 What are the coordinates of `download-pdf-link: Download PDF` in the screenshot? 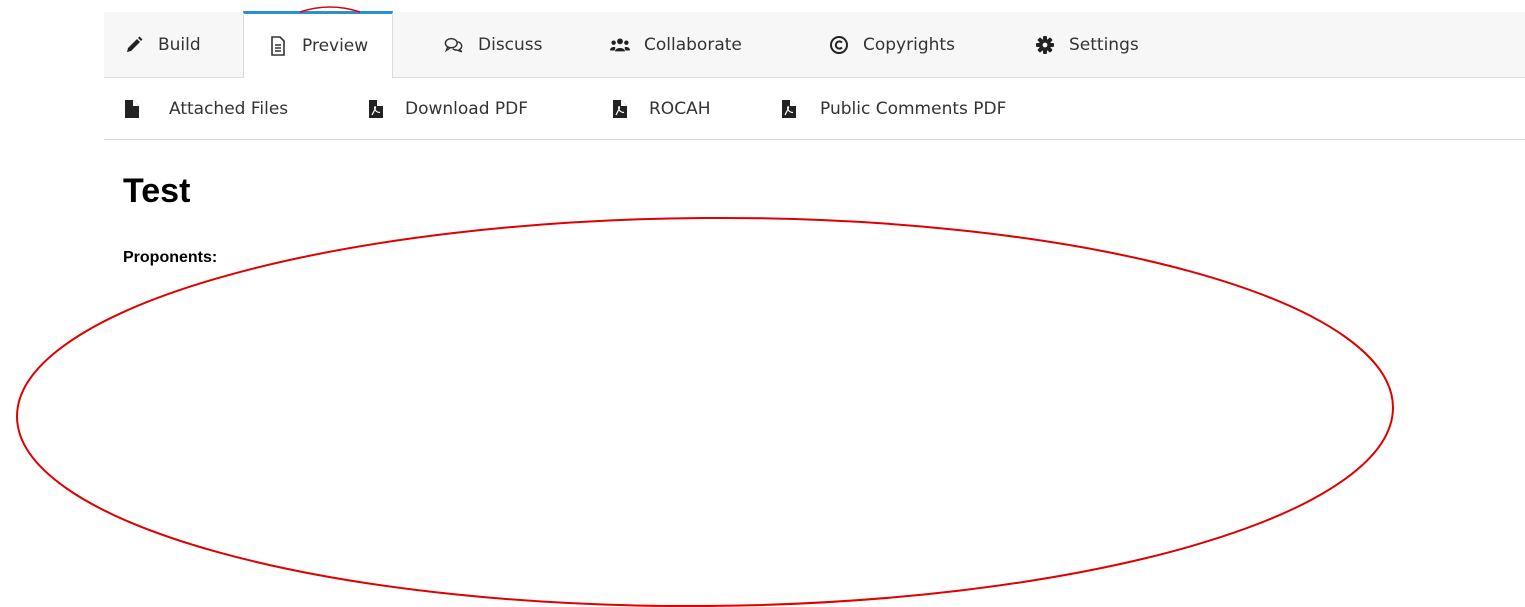 It's located at (447, 109).